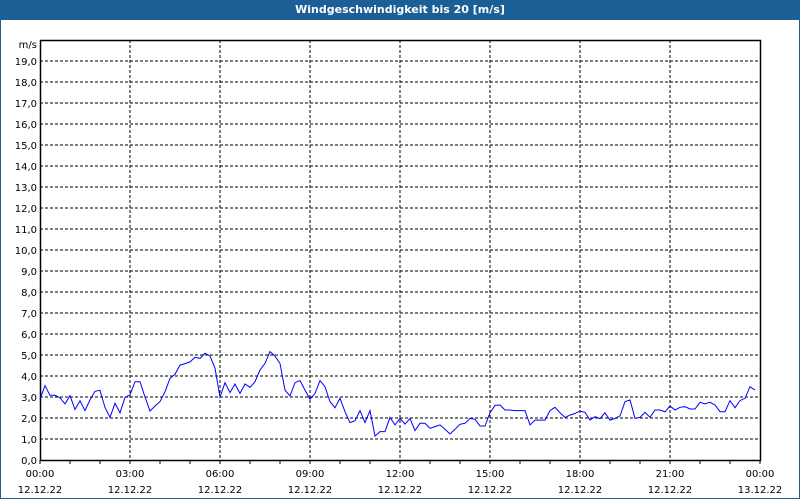 The height and width of the screenshot is (500, 800). What do you see at coordinates (29, 419) in the screenshot?
I see `y-tick-label: 2,0` at bounding box center [29, 419].